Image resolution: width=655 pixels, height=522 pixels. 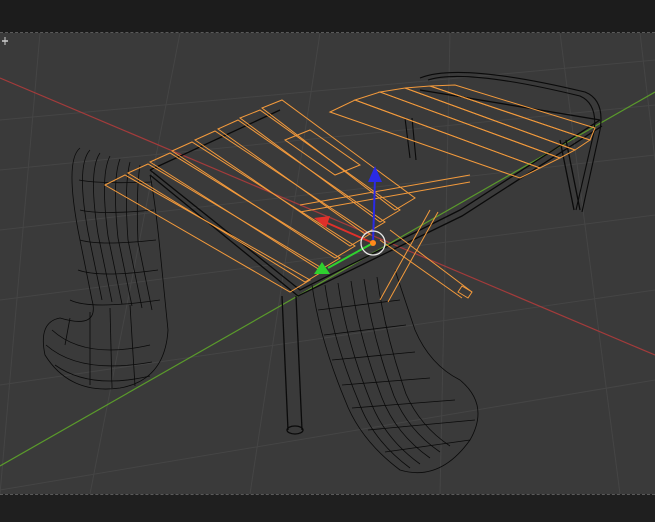 What do you see at coordinates (327, 508) in the screenshot?
I see `viewport-footer` at bounding box center [327, 508].